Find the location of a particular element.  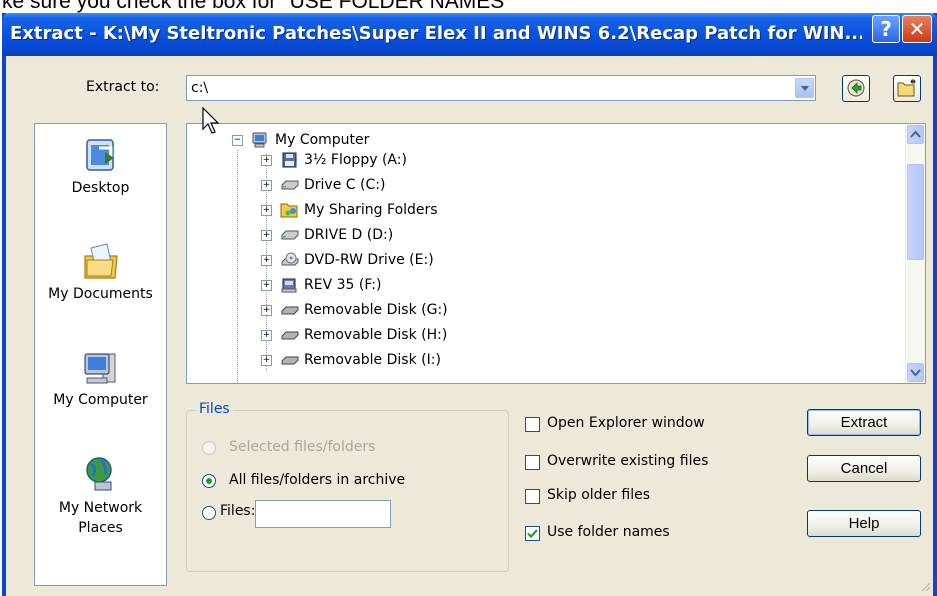

place-desktop-label: Desktop is located at coordinates (100, 188).